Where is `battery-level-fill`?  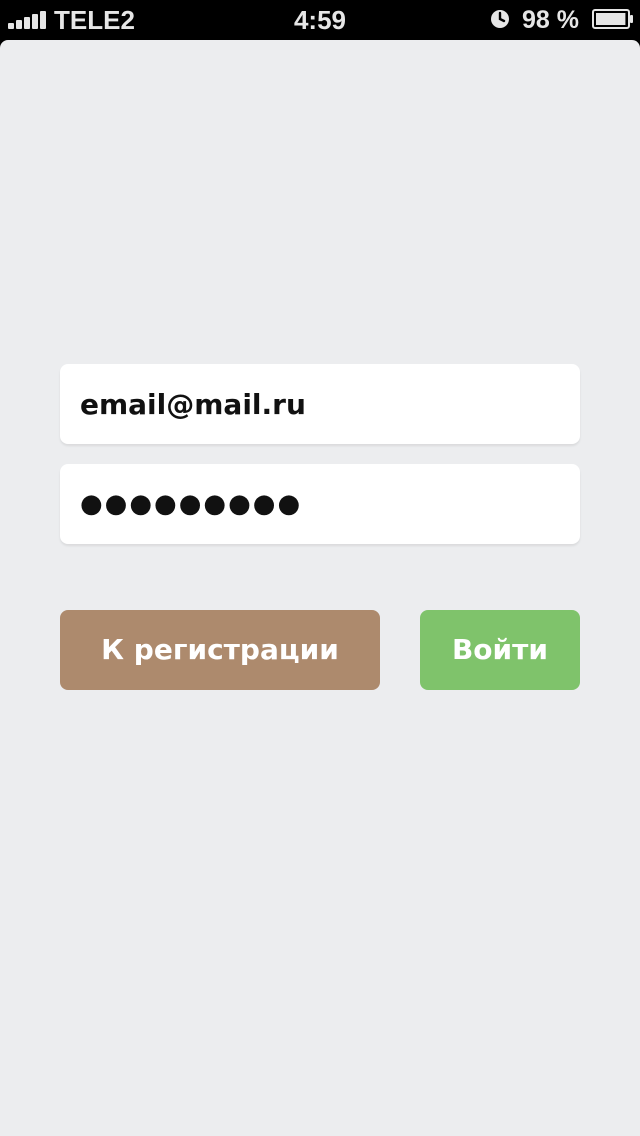 battery-level-fill is located at coordinates (611, 19).